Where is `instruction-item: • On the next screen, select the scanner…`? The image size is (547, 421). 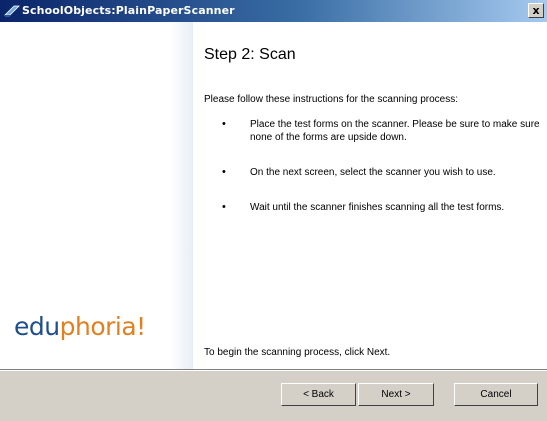
instruction-item: • On the next screen, select the scanner… is located at coordinates (373, 172).